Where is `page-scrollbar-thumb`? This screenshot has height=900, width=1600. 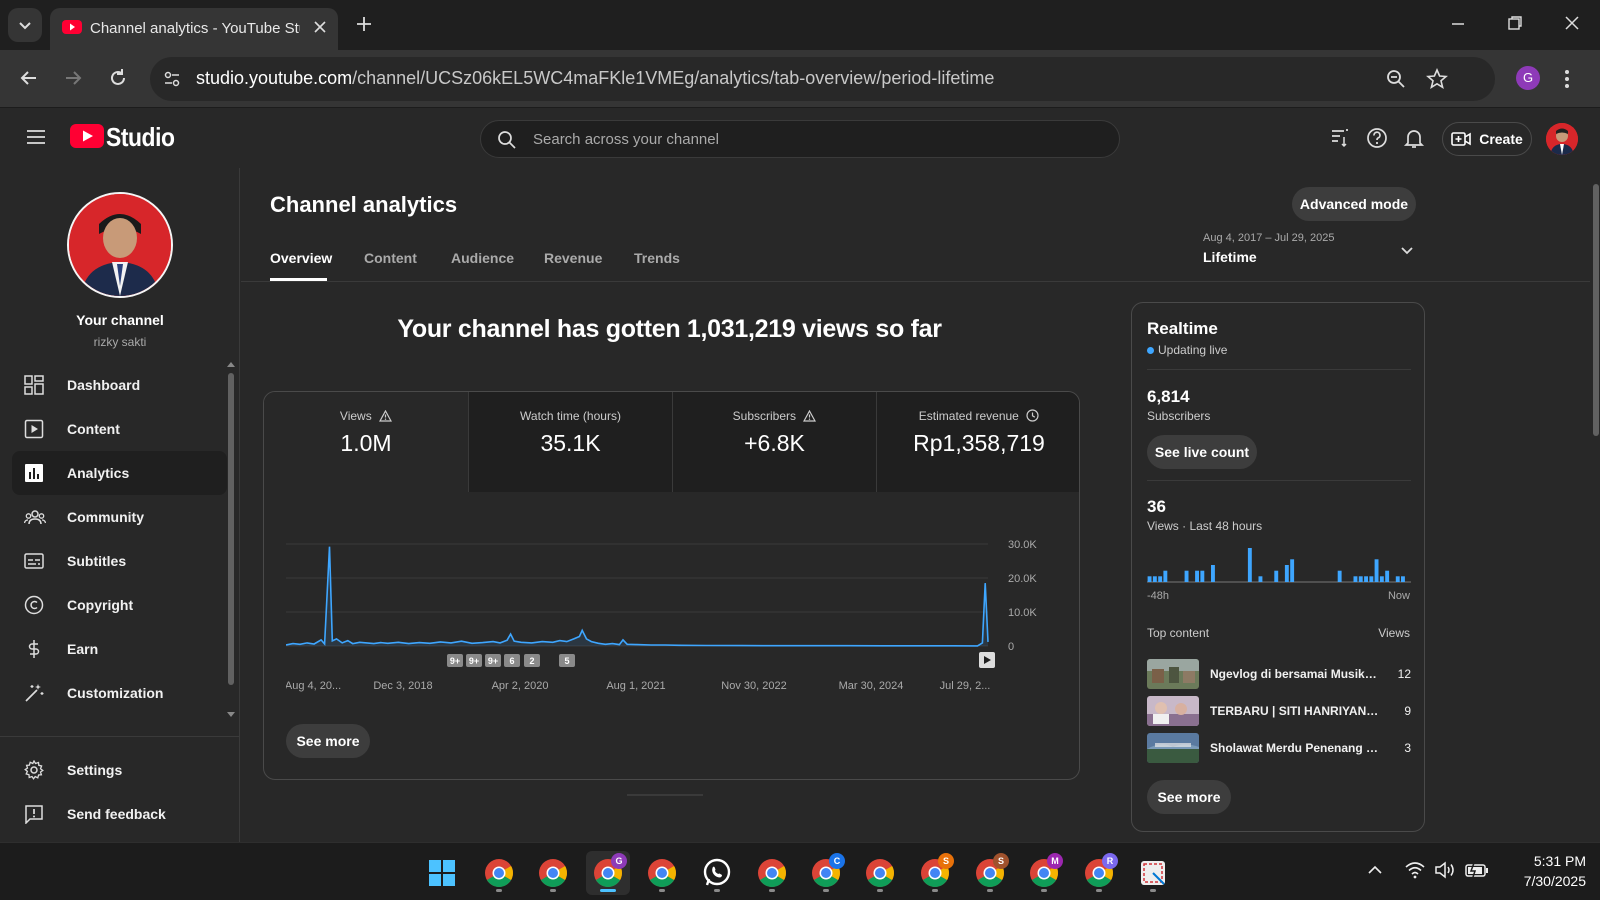
page-scrollbar-thumb is located at coordinates (1596, 310).